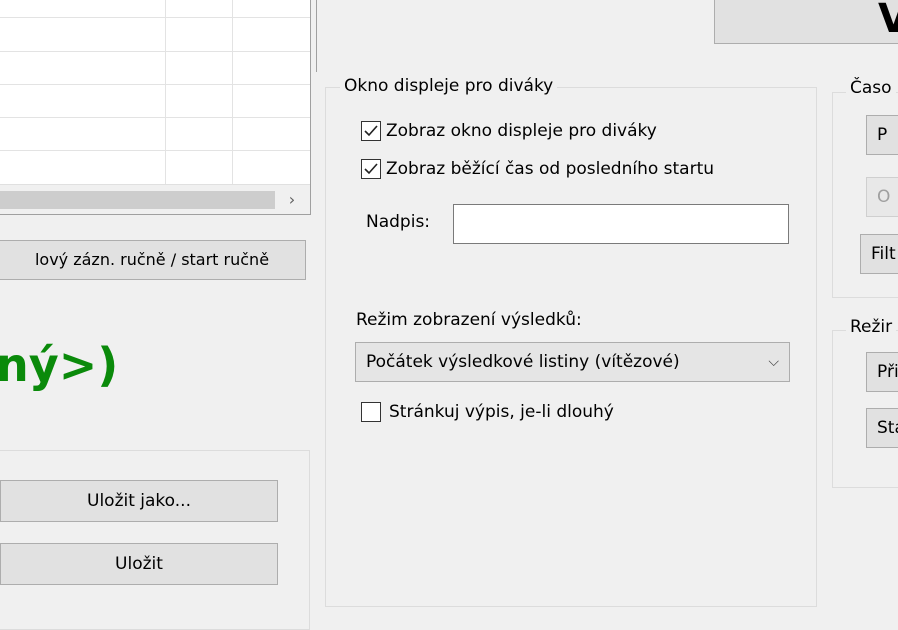  Describe the element at coordinates (469, 320) in the screenshot. I see `results-mode-label: Režim zobrazení výsledků:` at that location.